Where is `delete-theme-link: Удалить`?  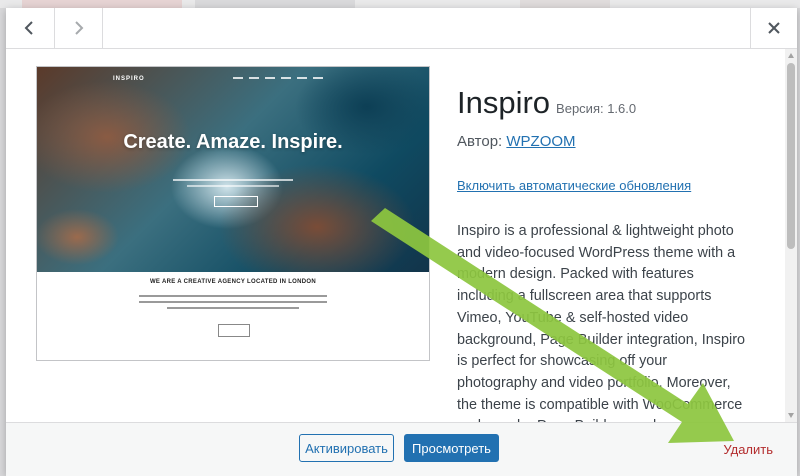
delete-theme-link: Удалить is located at coordinates (748, 449).